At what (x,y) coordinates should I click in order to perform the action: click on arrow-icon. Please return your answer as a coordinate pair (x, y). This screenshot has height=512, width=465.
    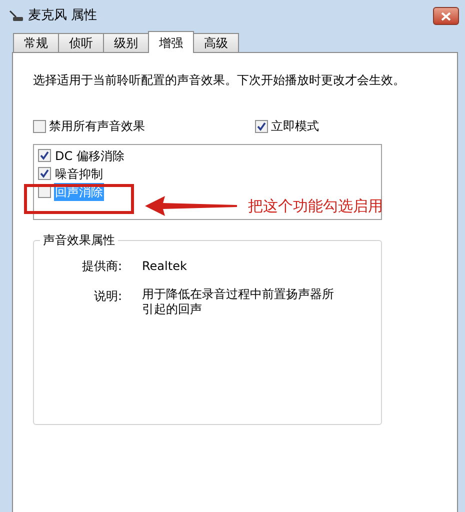
    Looking at the image, I should click on (191, 206).